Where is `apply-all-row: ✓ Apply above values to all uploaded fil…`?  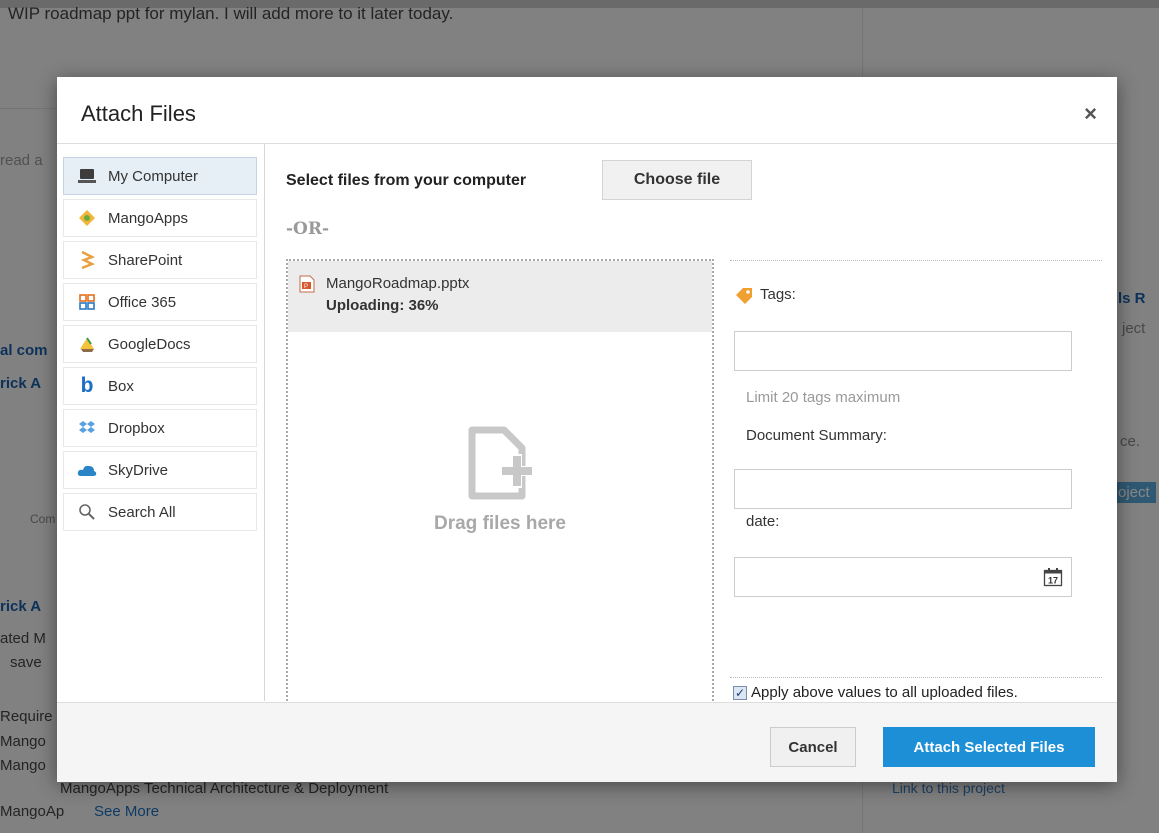 apply-all-row: ✓ Apply above values to all uploaded fil… is located at coordinates (875, 692).